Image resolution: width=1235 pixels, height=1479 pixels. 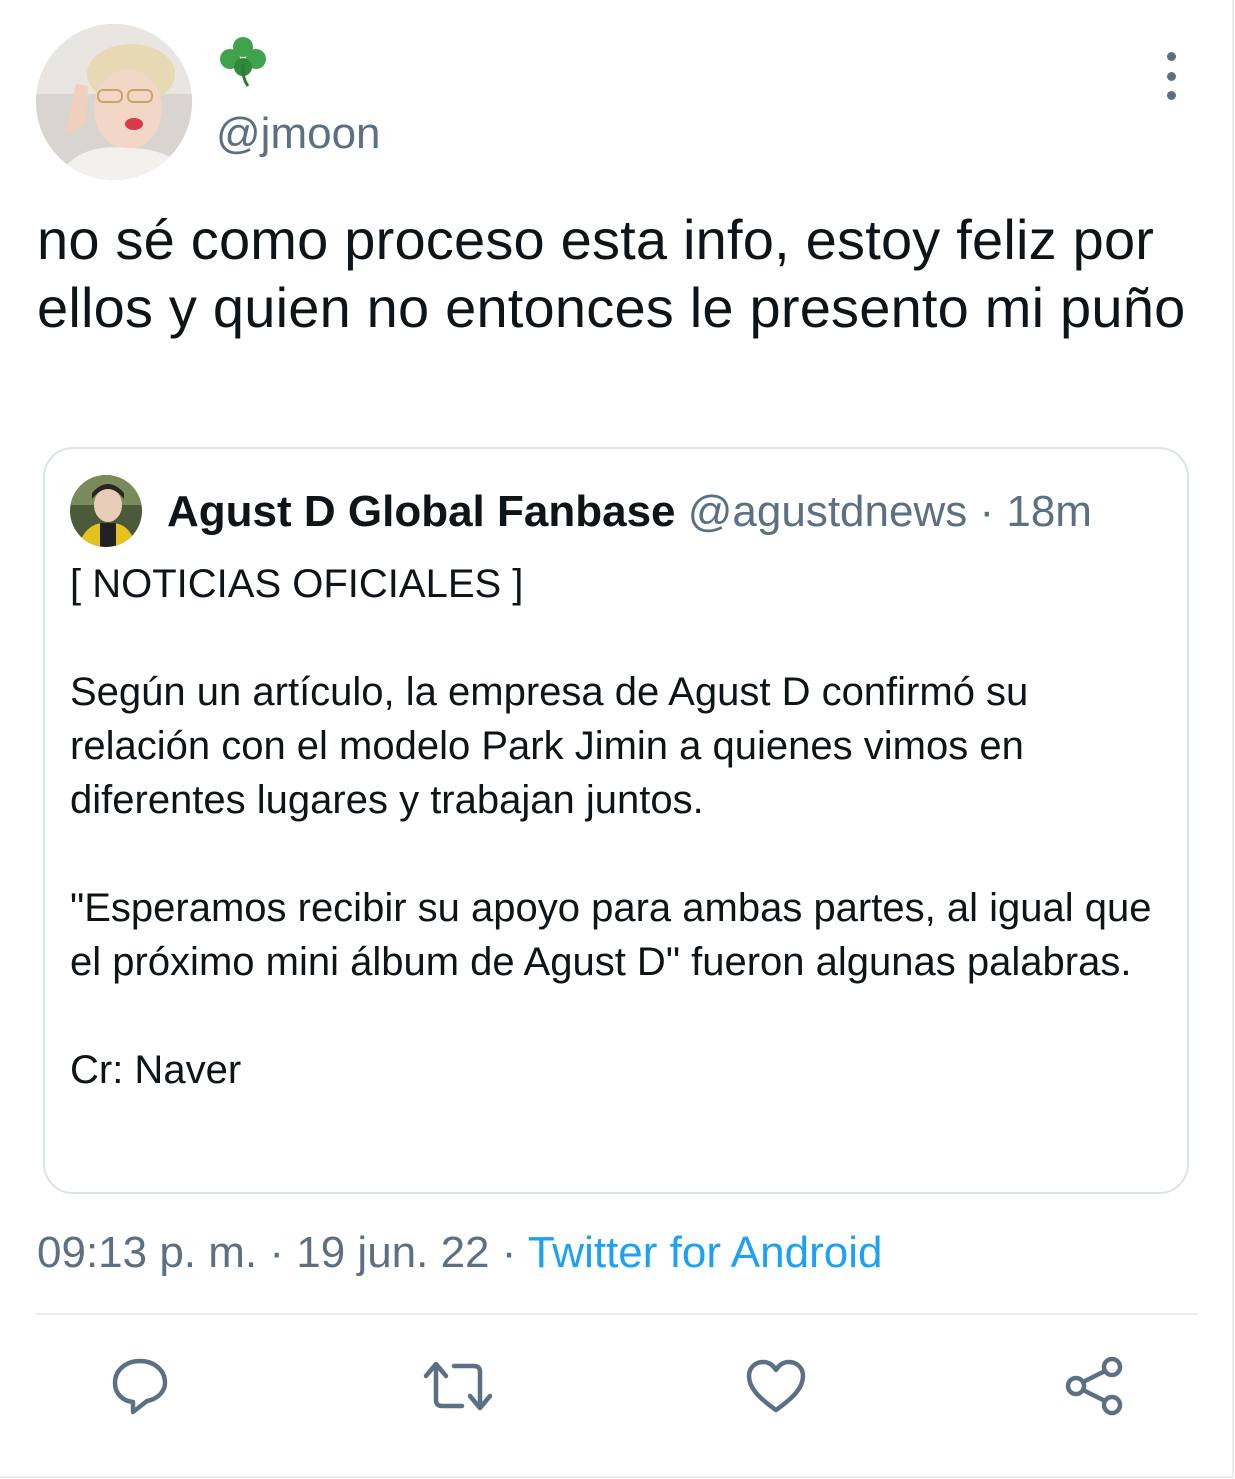 I want to click on quoted-avatar-image, so click(x=106, y=511).